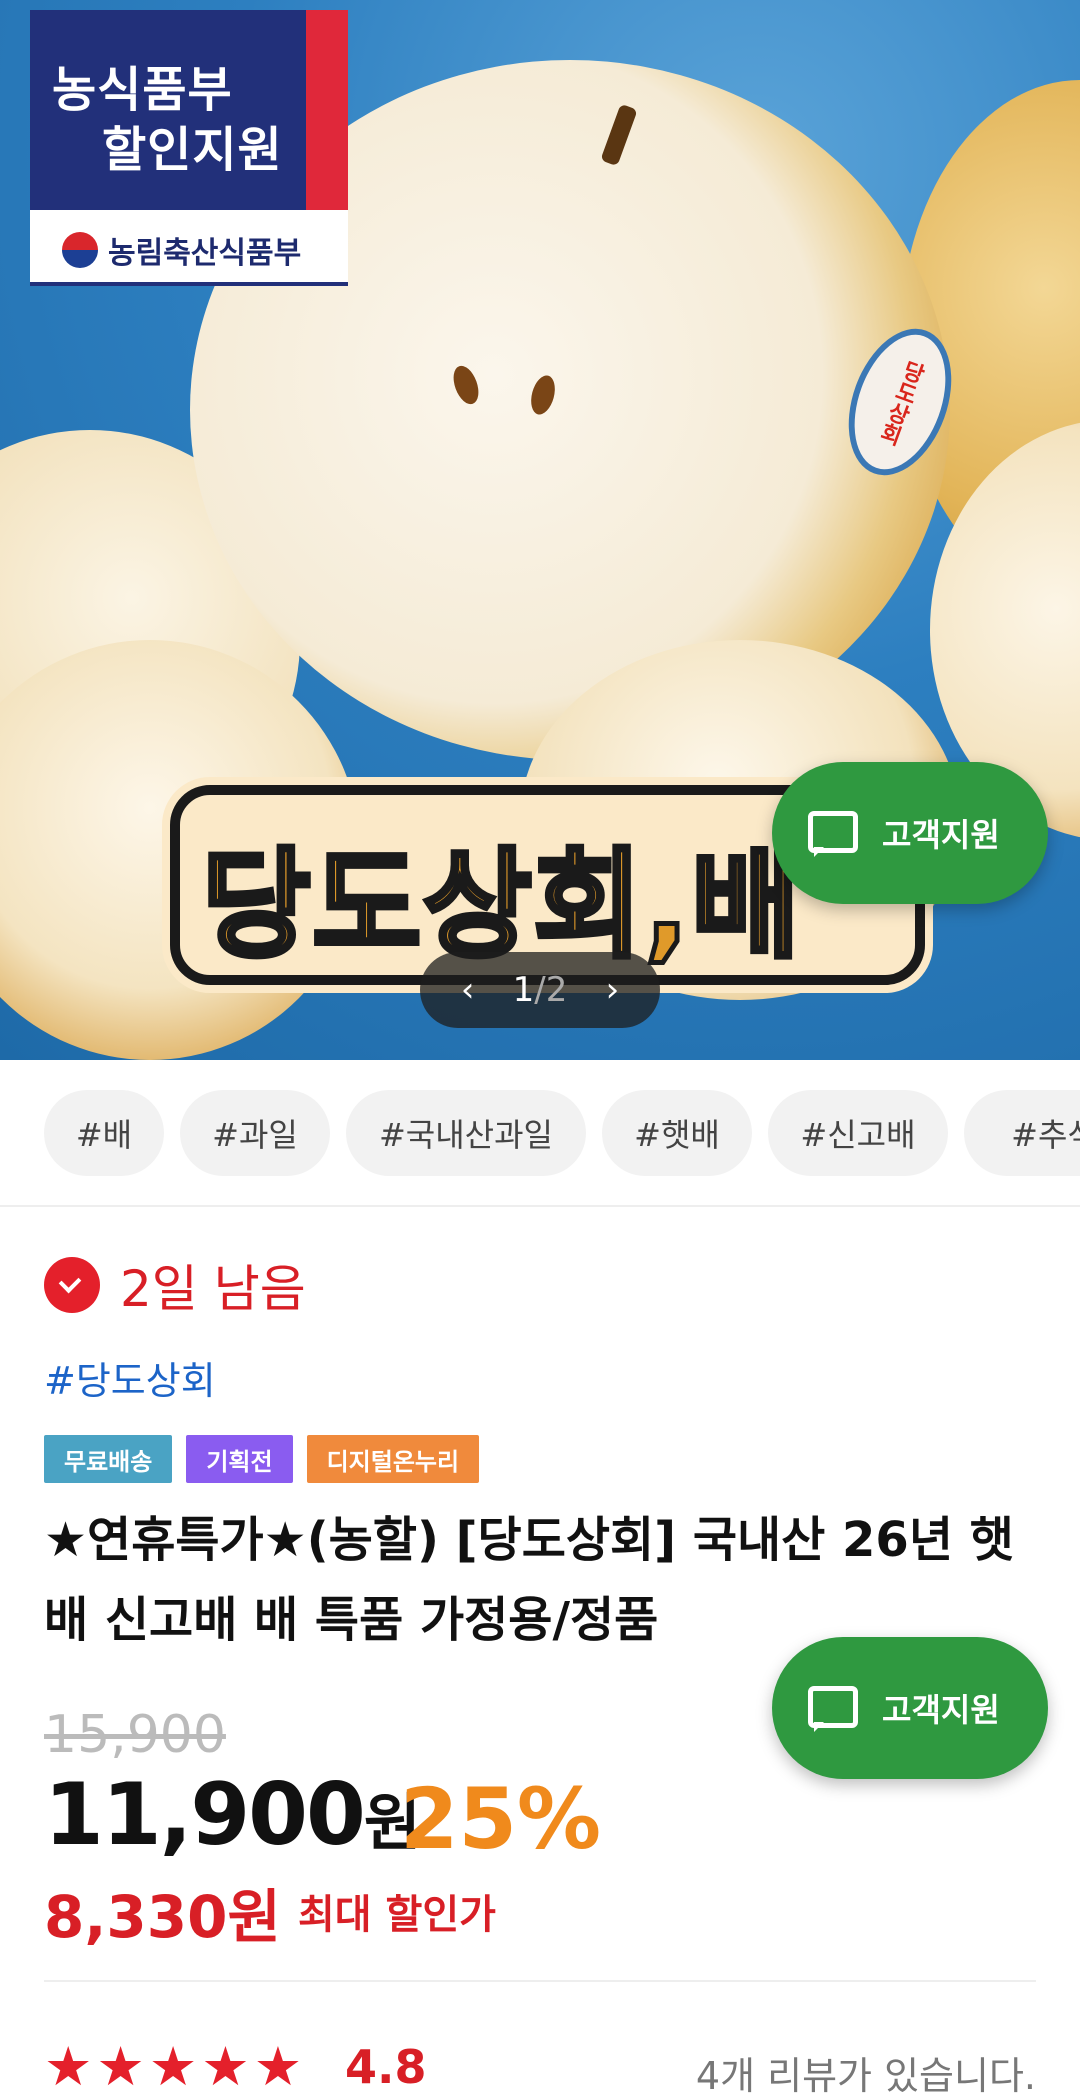 Image resolution: width=1080 pixels, height=2100 pixels. I want to click on tag-chip: #국내산과일, so click(466, 1133).